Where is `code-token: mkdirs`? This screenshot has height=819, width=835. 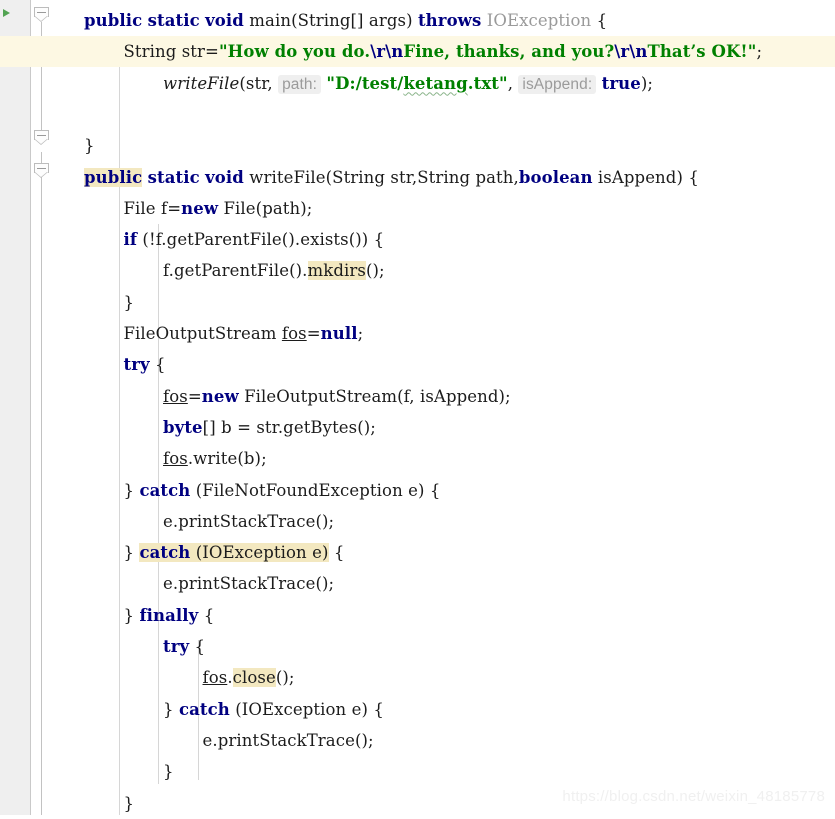 code-token: mkdirs is located at coordinates (336, 271).